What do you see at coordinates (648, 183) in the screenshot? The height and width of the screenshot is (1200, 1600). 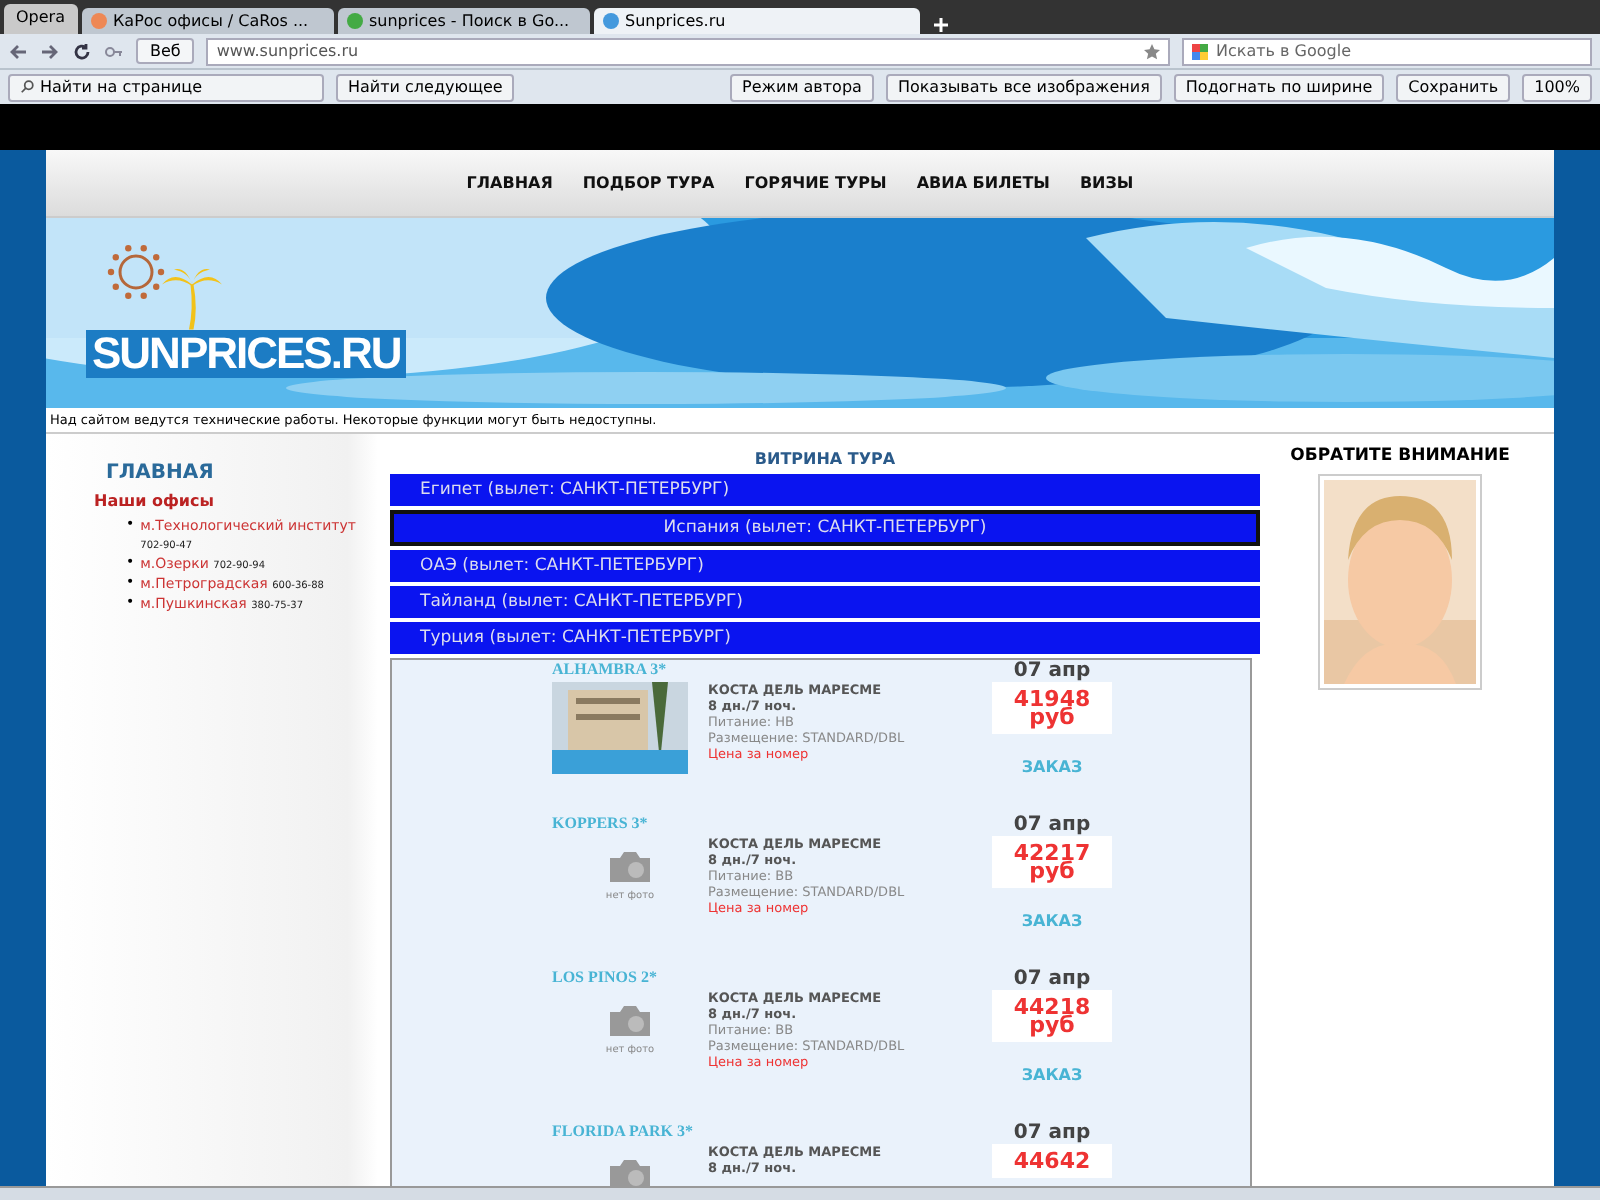 I see `nav-link: ПОДБОР ТУРА` at bounding box center [648, 183].